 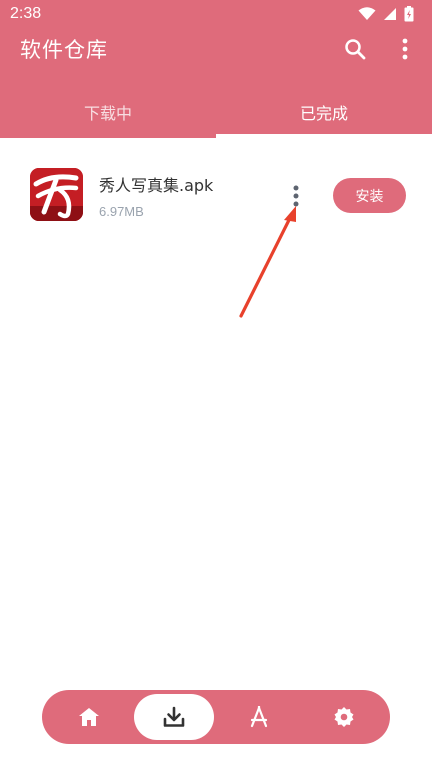 What do you see at coordinates (369, 195) in the screenshot?
I see `install-button: 安装` at bounding box center [369, 195].